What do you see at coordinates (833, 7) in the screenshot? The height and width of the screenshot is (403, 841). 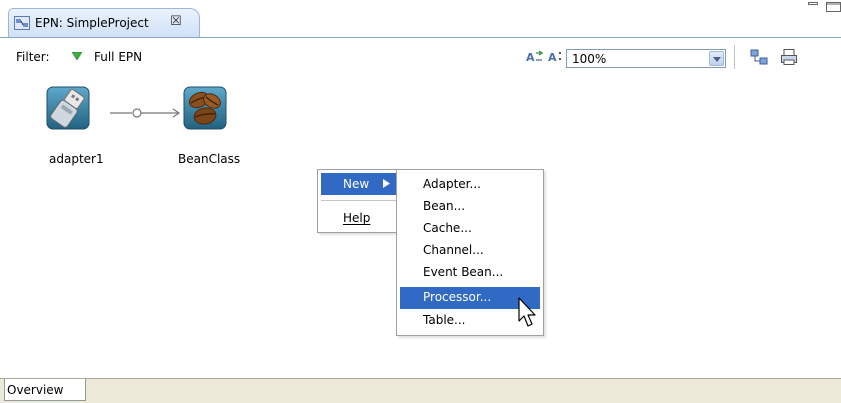 I see `maximize-icon` at bounding box center [833, 7].